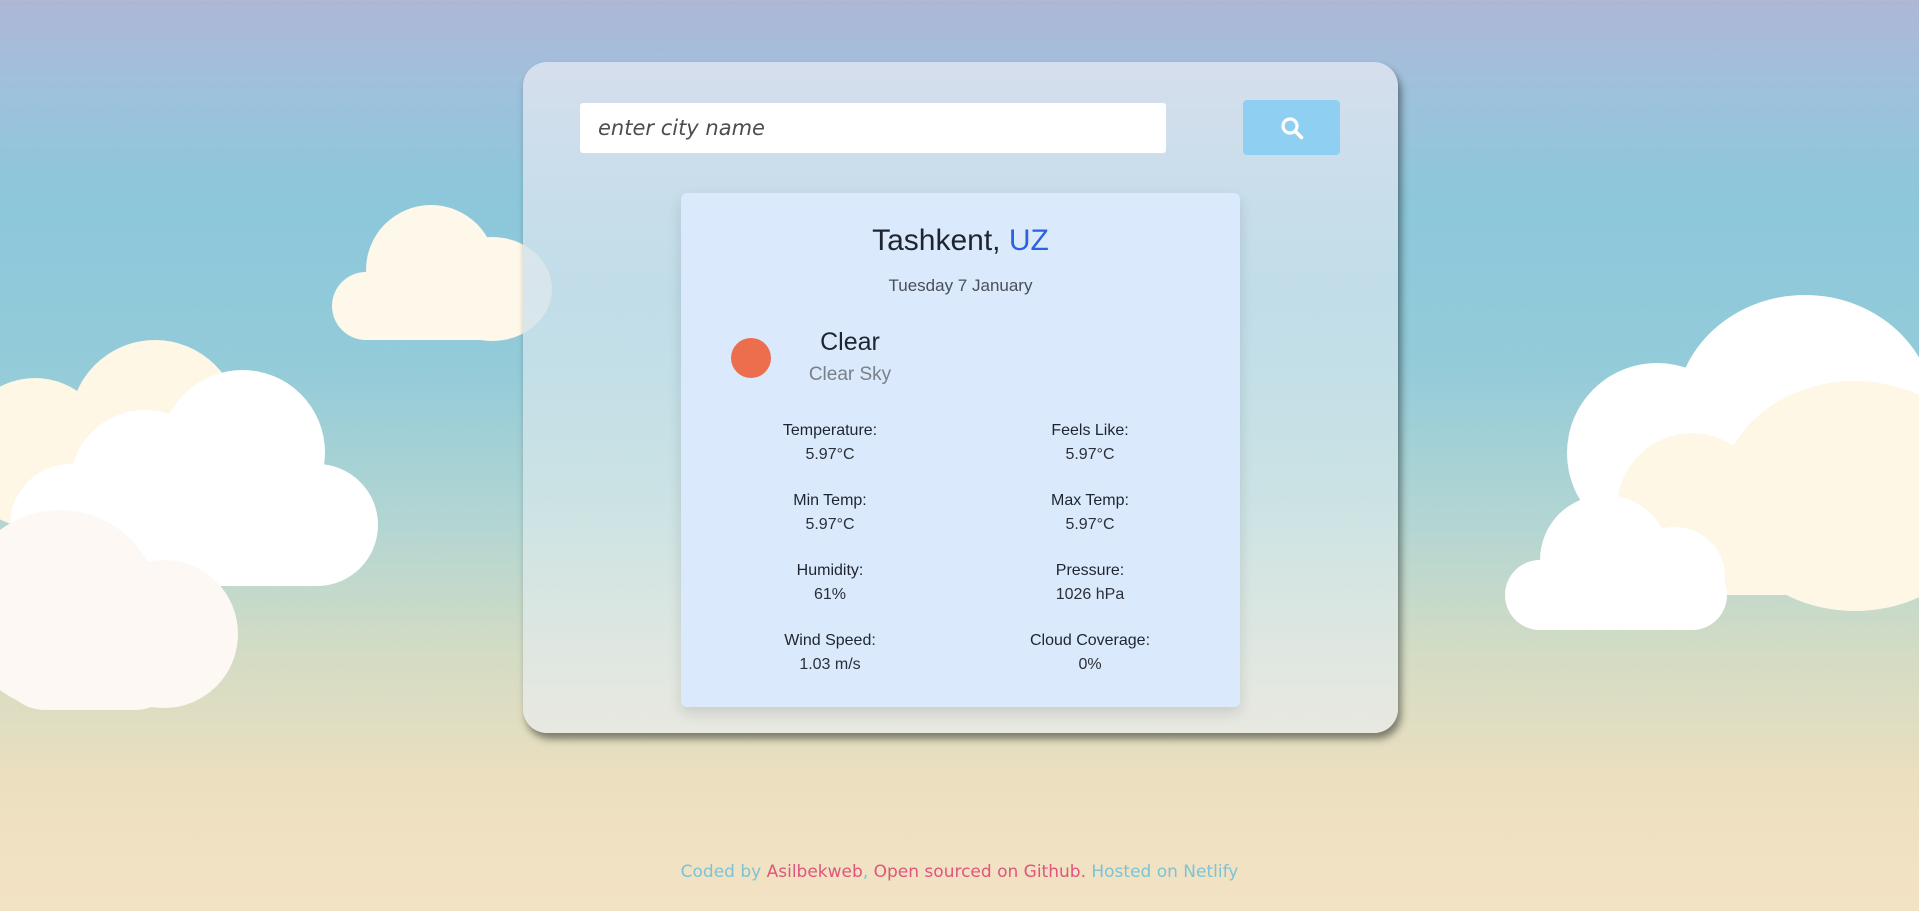 The image size is (1919, 911). What do you see at coordinates (873, 128) in the screenshot?
I see `city-search-input` at bounding box center [873, 128].